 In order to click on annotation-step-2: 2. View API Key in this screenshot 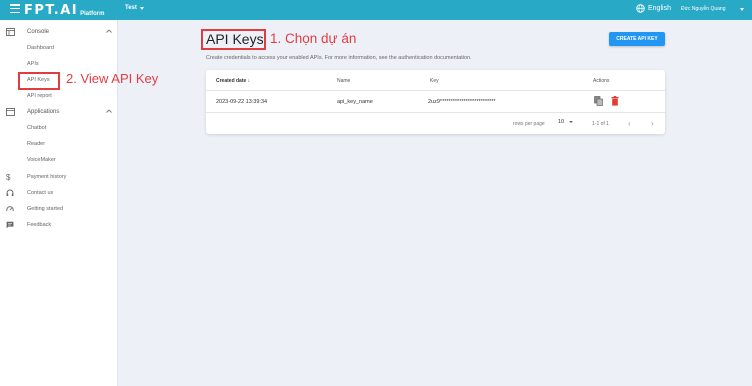, I will do `click(112, 78)`.